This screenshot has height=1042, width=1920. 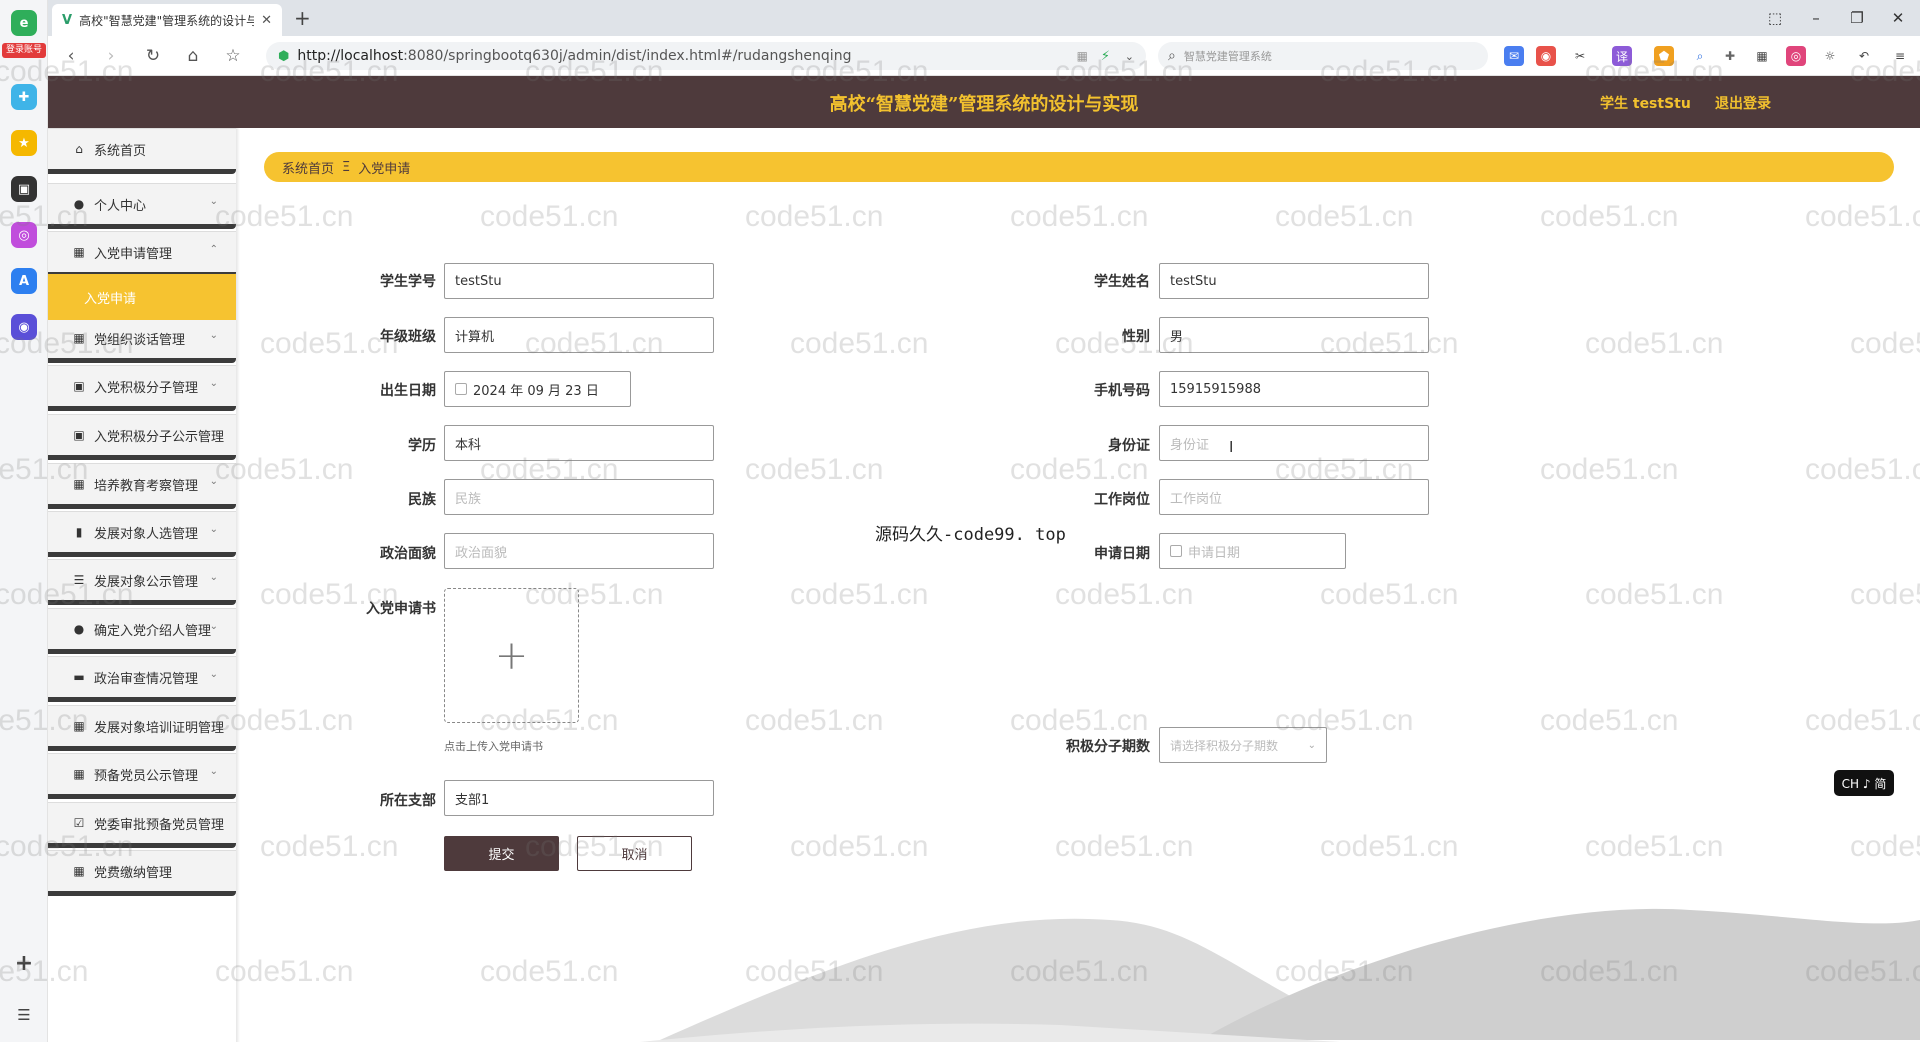 What do you see at coordinates (71, 56) in the screenshot?
I see `back-icon: ‹` at bounding box center [71, 56].